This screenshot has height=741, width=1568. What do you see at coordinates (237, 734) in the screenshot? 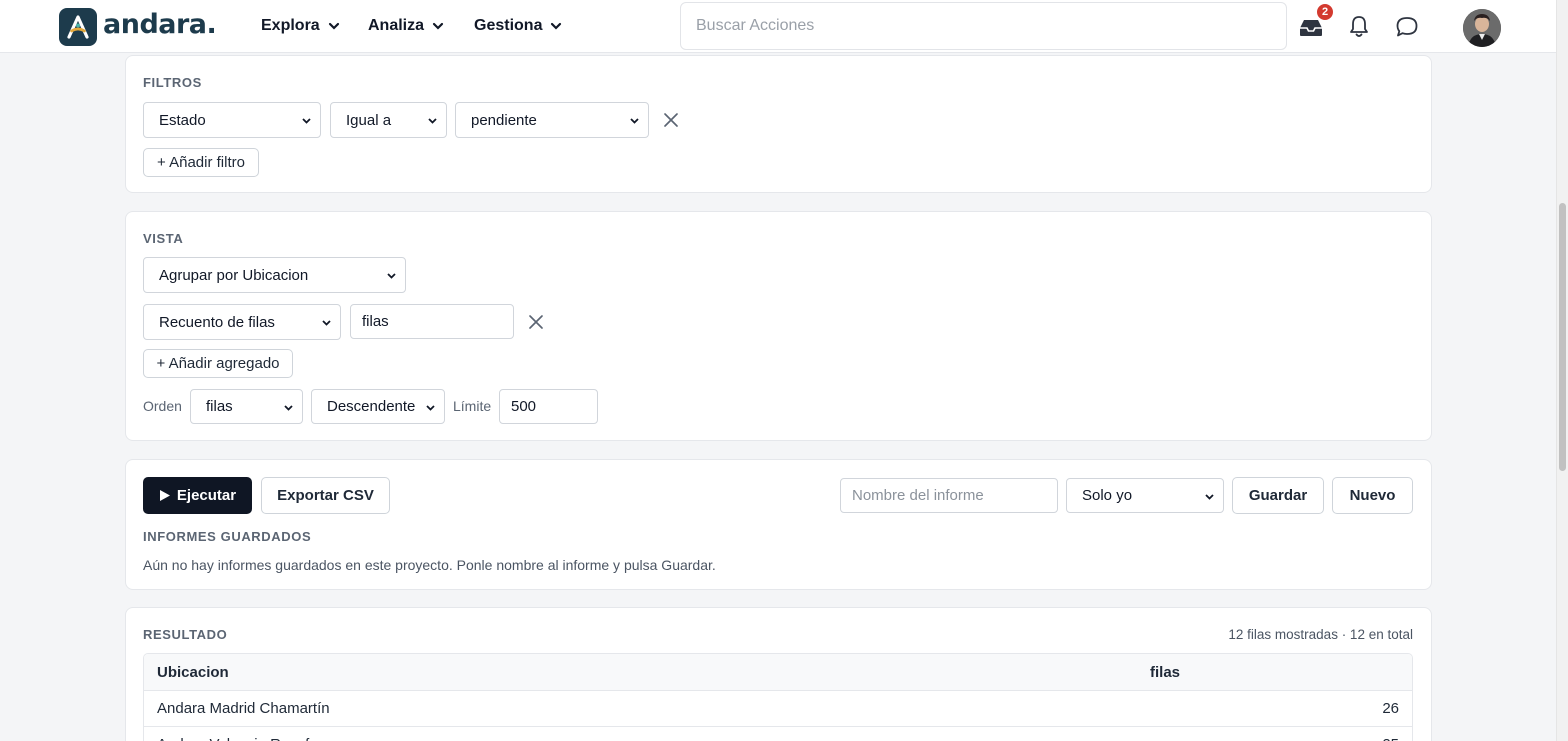
I see `cell-ubicacion: Andara Valencia Ruzafa` at bounding box center [237, 734].